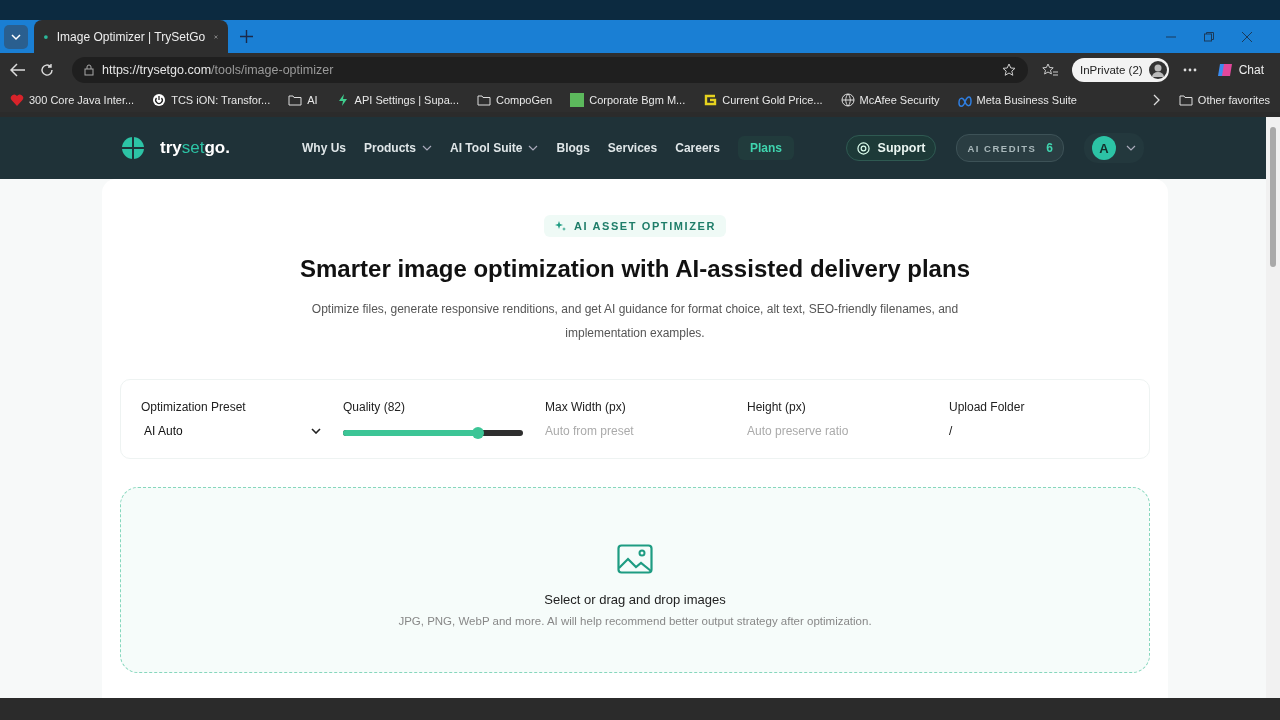  Describe the element at coordinates (550, 70) in the screenshot. I see `address-bar: https://trysetgo.com/tools/image-optimizer` at that location.